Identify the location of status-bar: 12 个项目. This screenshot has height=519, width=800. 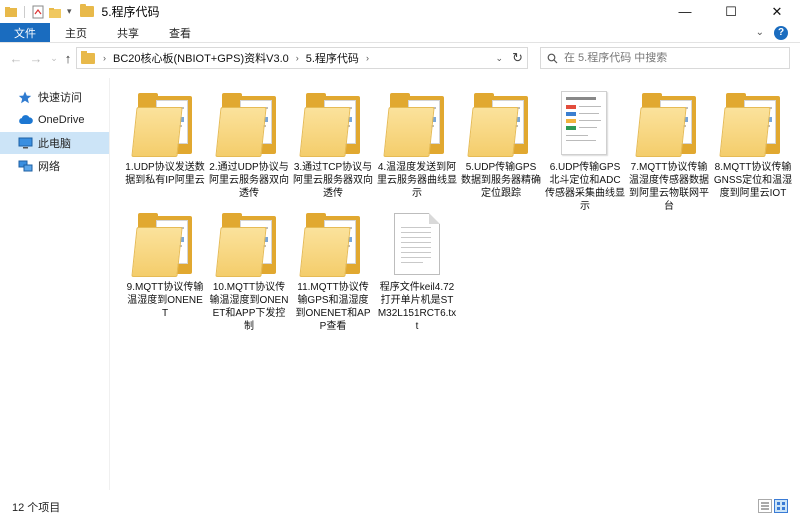
(400, 506).